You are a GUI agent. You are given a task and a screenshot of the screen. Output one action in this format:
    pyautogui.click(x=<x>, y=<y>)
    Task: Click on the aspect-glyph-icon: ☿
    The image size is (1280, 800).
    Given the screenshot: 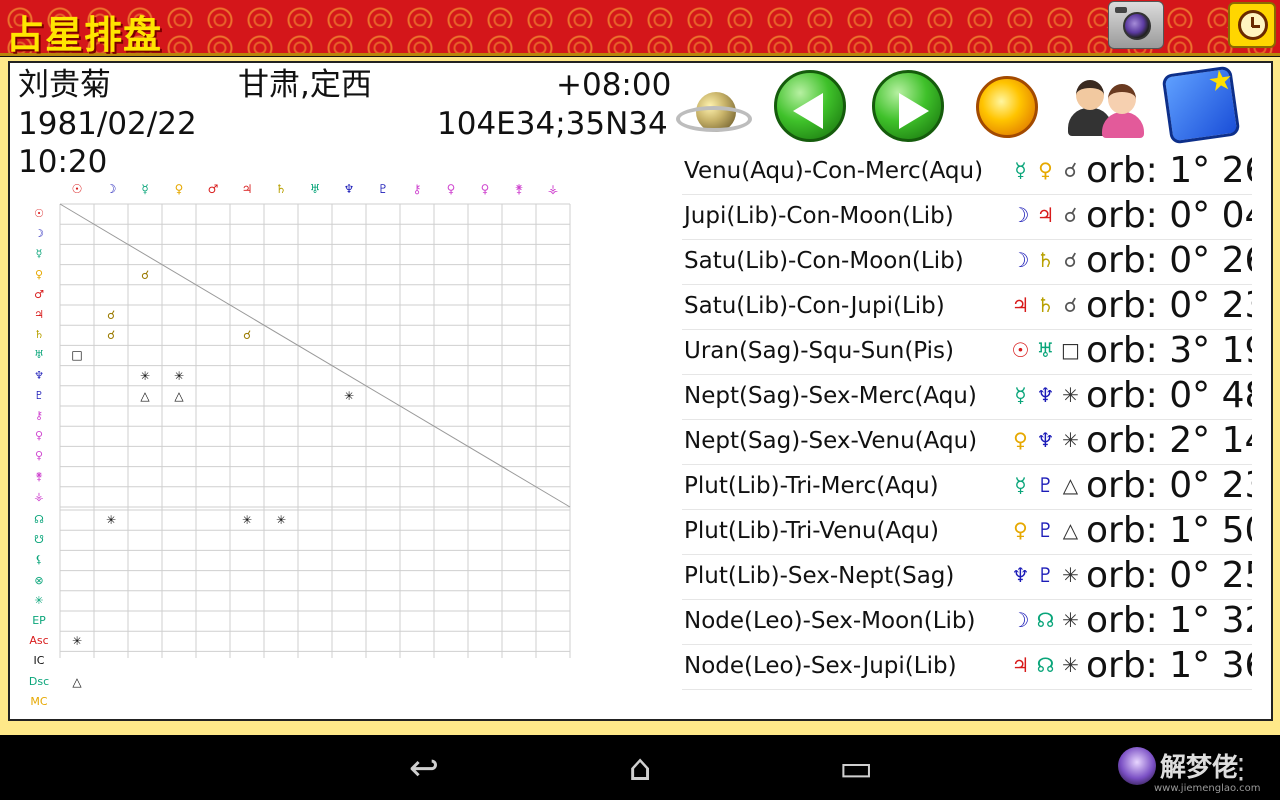 What is the action you would take?
    pyautogui.click(x=1020, y=485)
    